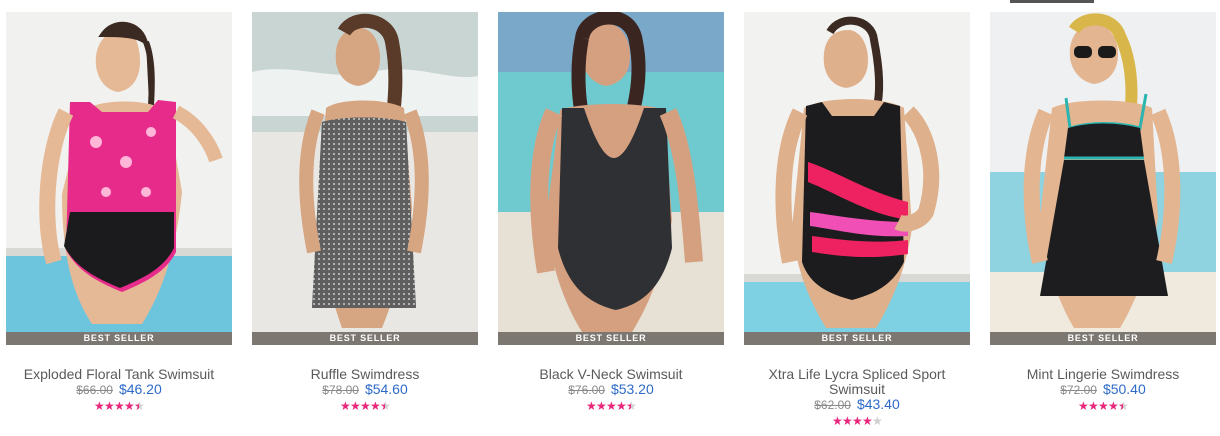 Image resolution: width=1220 pixels, height=436 pixels. Describe the element at coordinates (140, 389) in the screenshot. I see `sale-price: $46.20` at that location.